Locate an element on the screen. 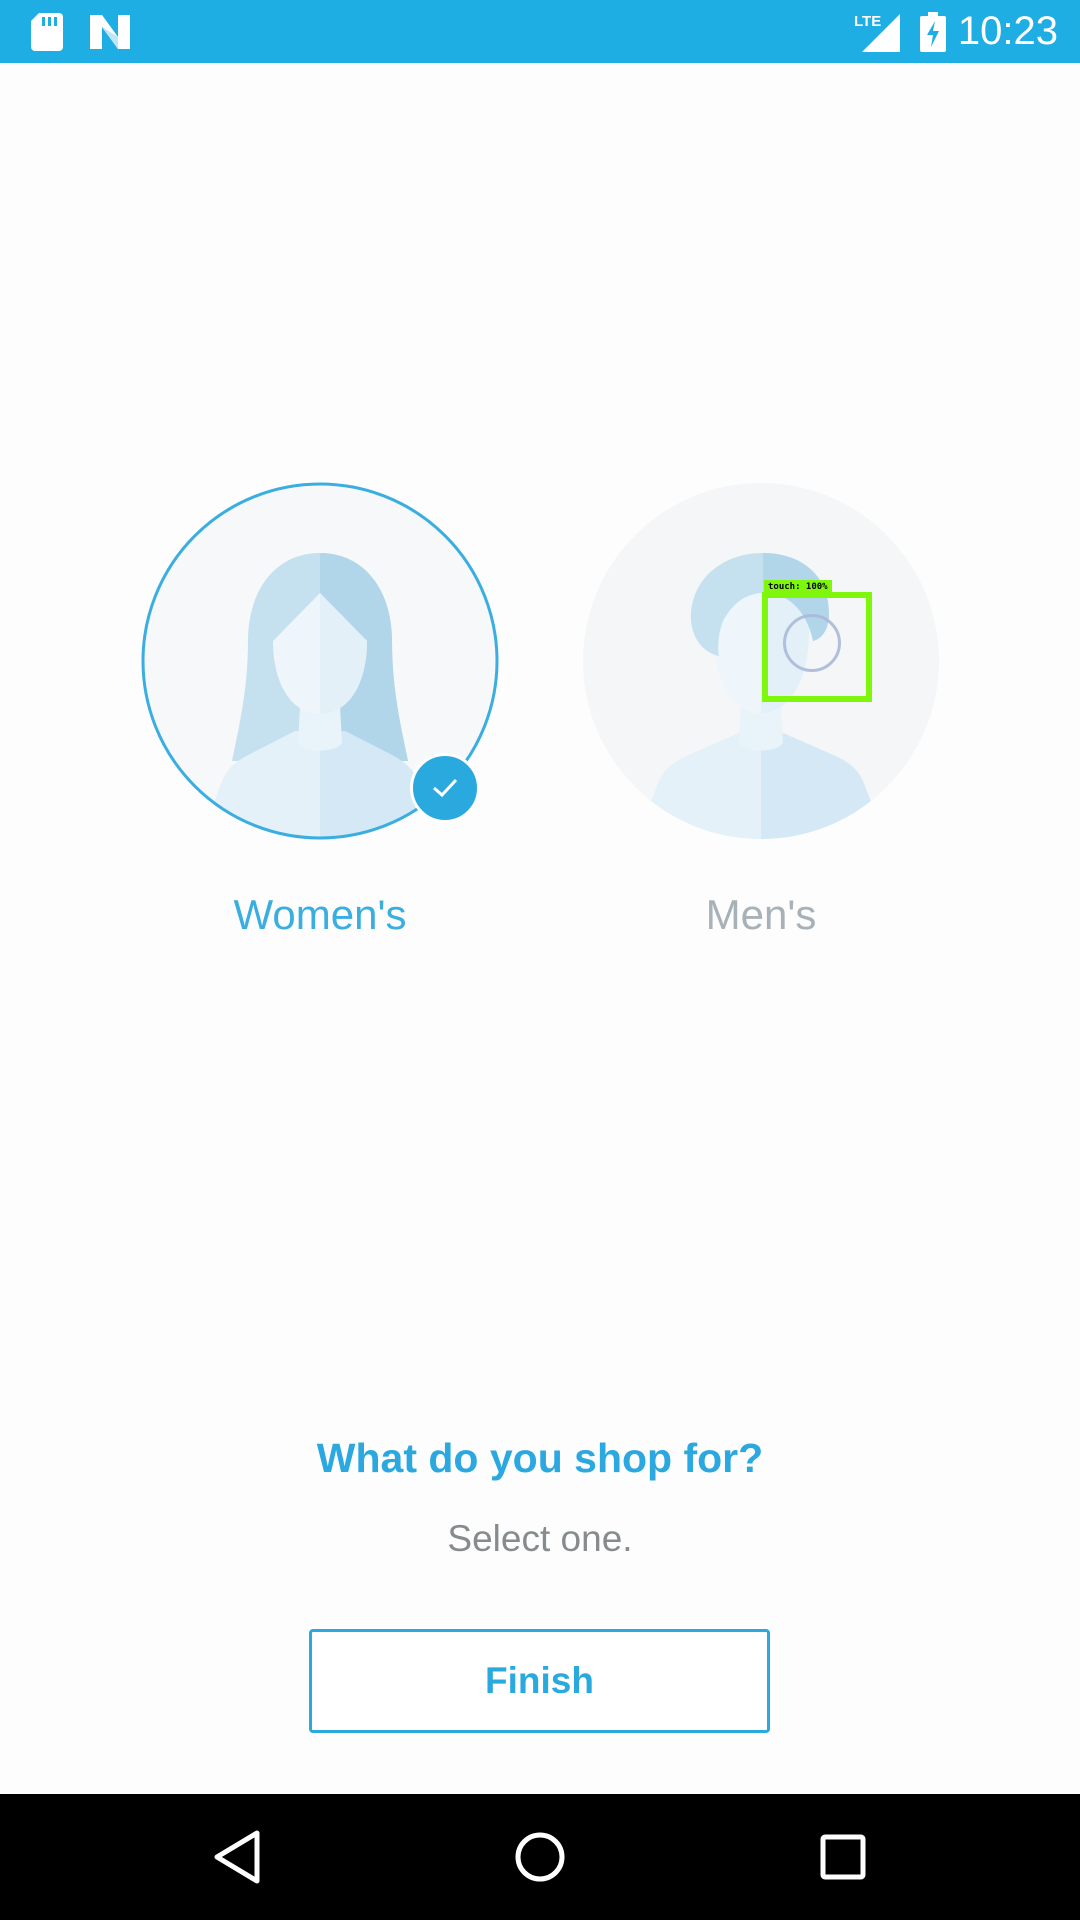 The height and width of the screenshot is (1920, 1080). svg-text: LTE is located at coordinates (867, 21).